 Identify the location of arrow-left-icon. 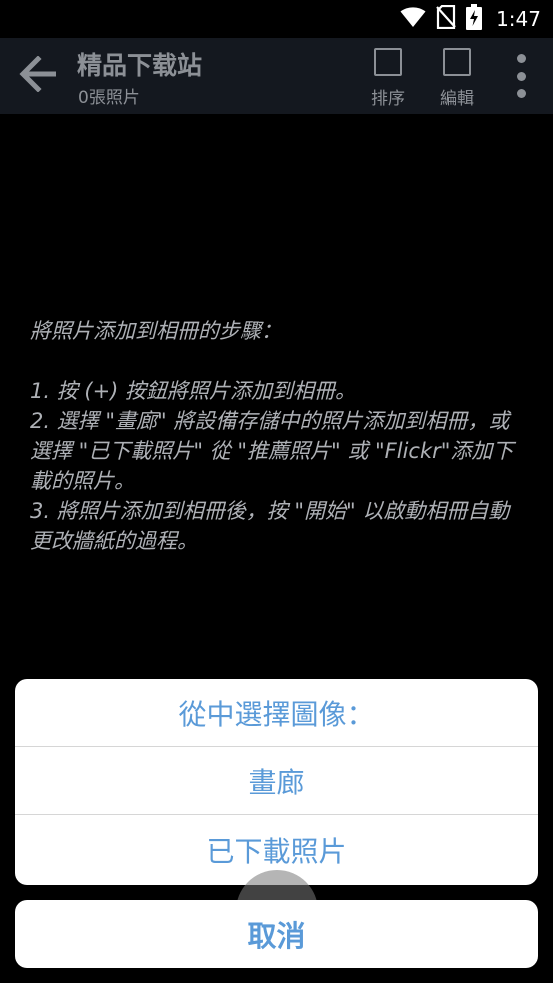
(38, 75).